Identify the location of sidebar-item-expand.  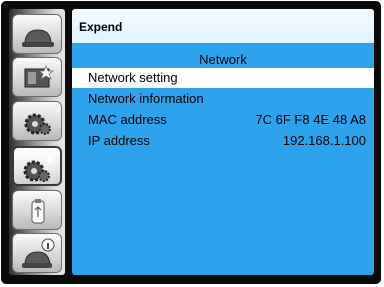
(37, 166).